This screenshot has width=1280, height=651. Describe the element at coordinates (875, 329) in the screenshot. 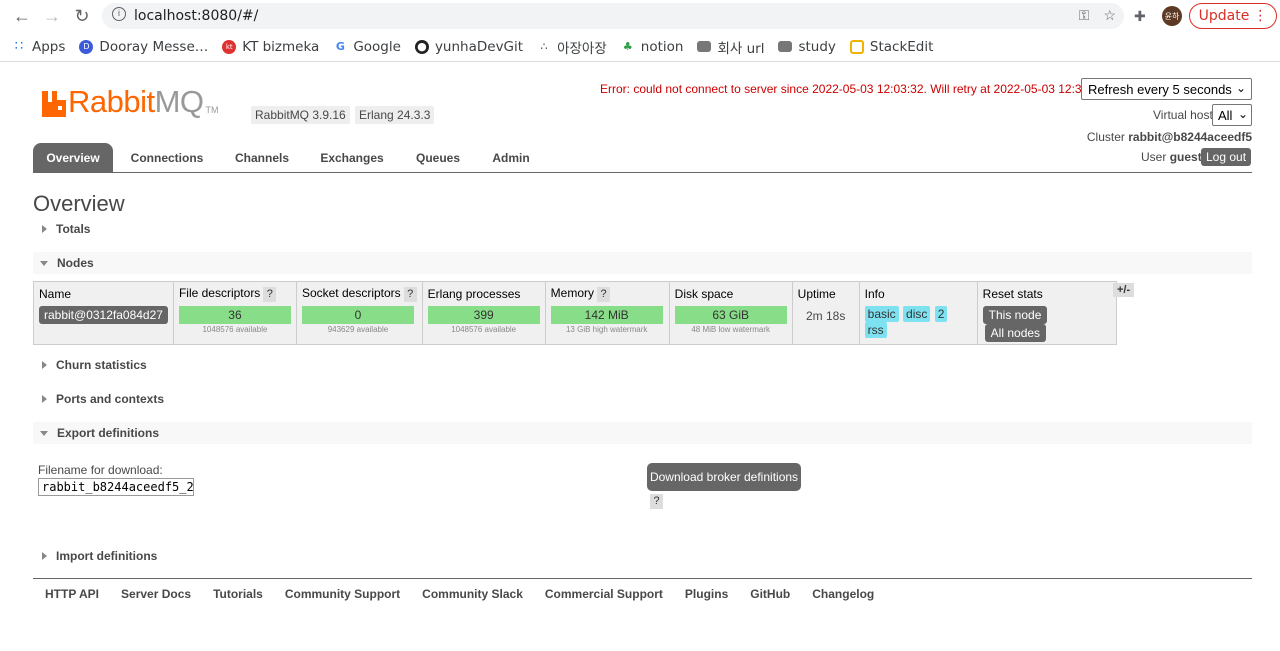

I see `info-badge-rss: rss` at that location.